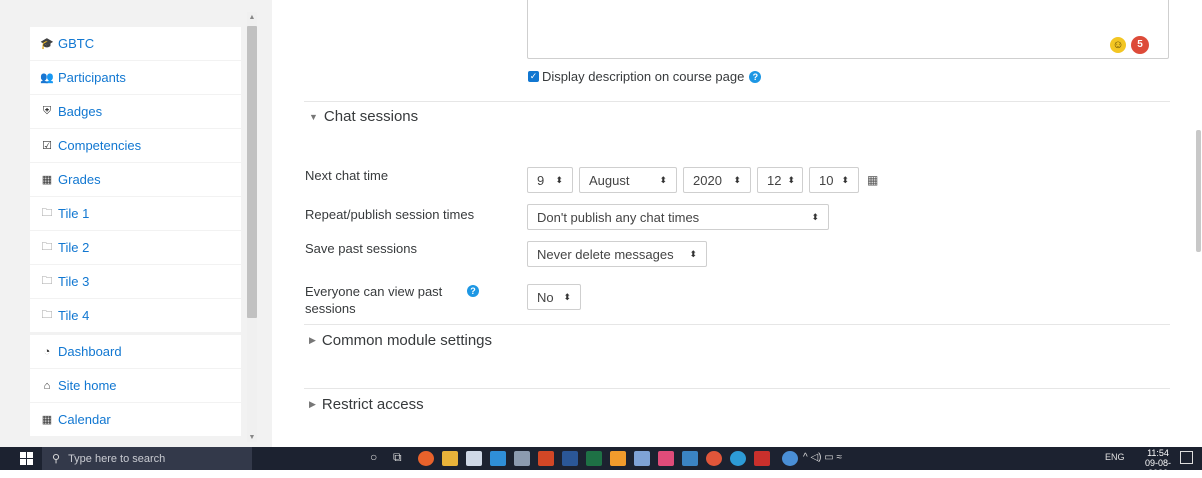 This screenshot has height=478, width=1202. What do you see at coordinates (47, 351) in the screenshot?
I see `tachometer-icon: ◔` at bounding box center [47, 351].